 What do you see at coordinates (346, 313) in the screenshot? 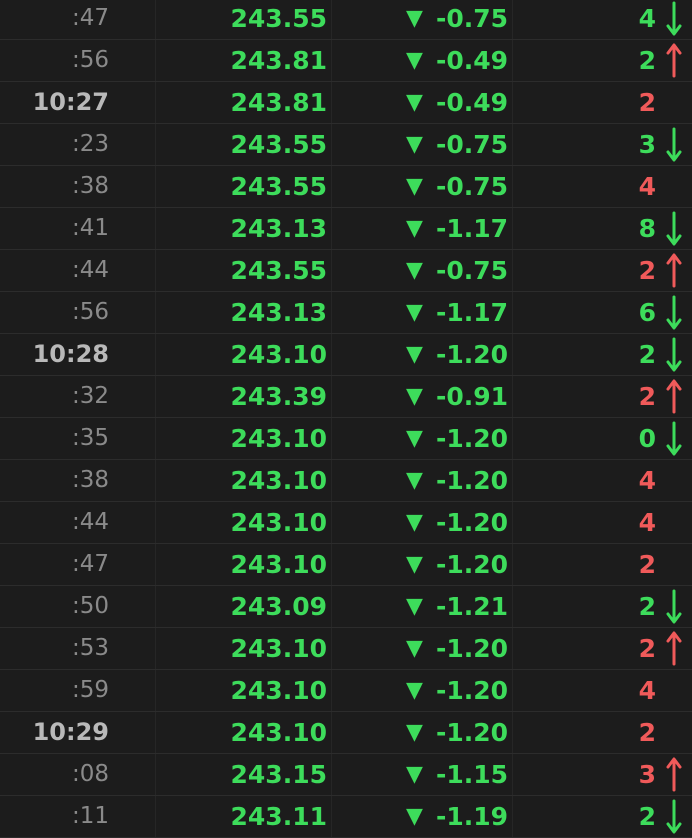
I see `table-row: :56 243.13 ▼ -1.17 6` at bounding box center [346, 313].